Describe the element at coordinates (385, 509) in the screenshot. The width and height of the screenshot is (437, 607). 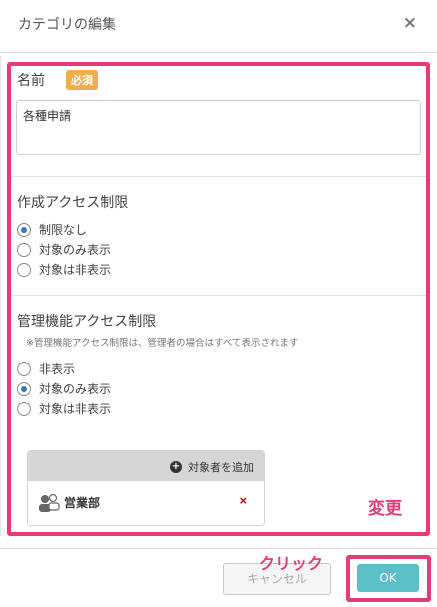
I see `change-annotation: 変更` at that location.